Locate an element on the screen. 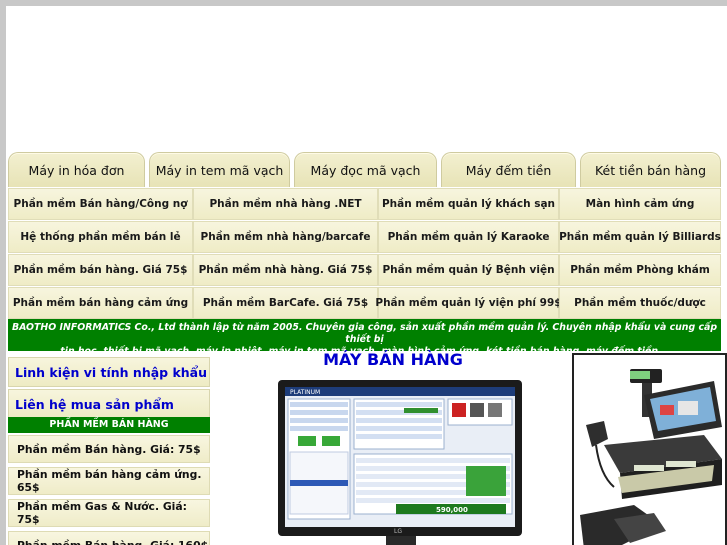  menu-item: Phần mềm quản lý Bệnh viện is located at coordinates (468, 270).